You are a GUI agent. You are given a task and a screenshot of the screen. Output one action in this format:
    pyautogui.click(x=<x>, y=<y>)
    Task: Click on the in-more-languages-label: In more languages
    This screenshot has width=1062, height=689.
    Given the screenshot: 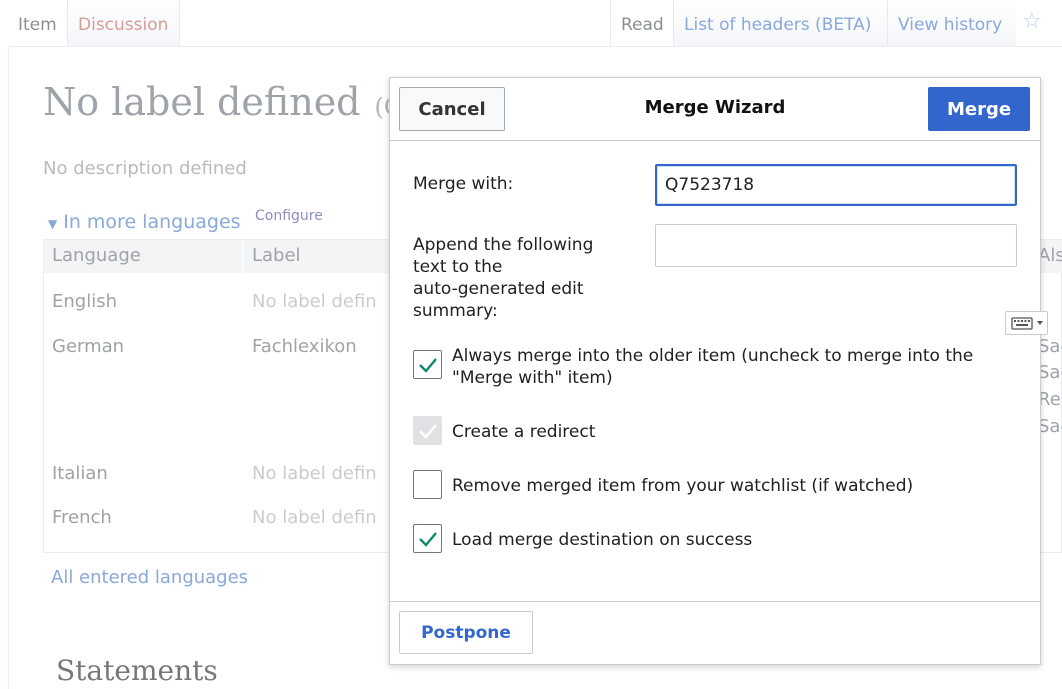 What is the action you would take?
    pyautogui.click(x=152, y=222)
    